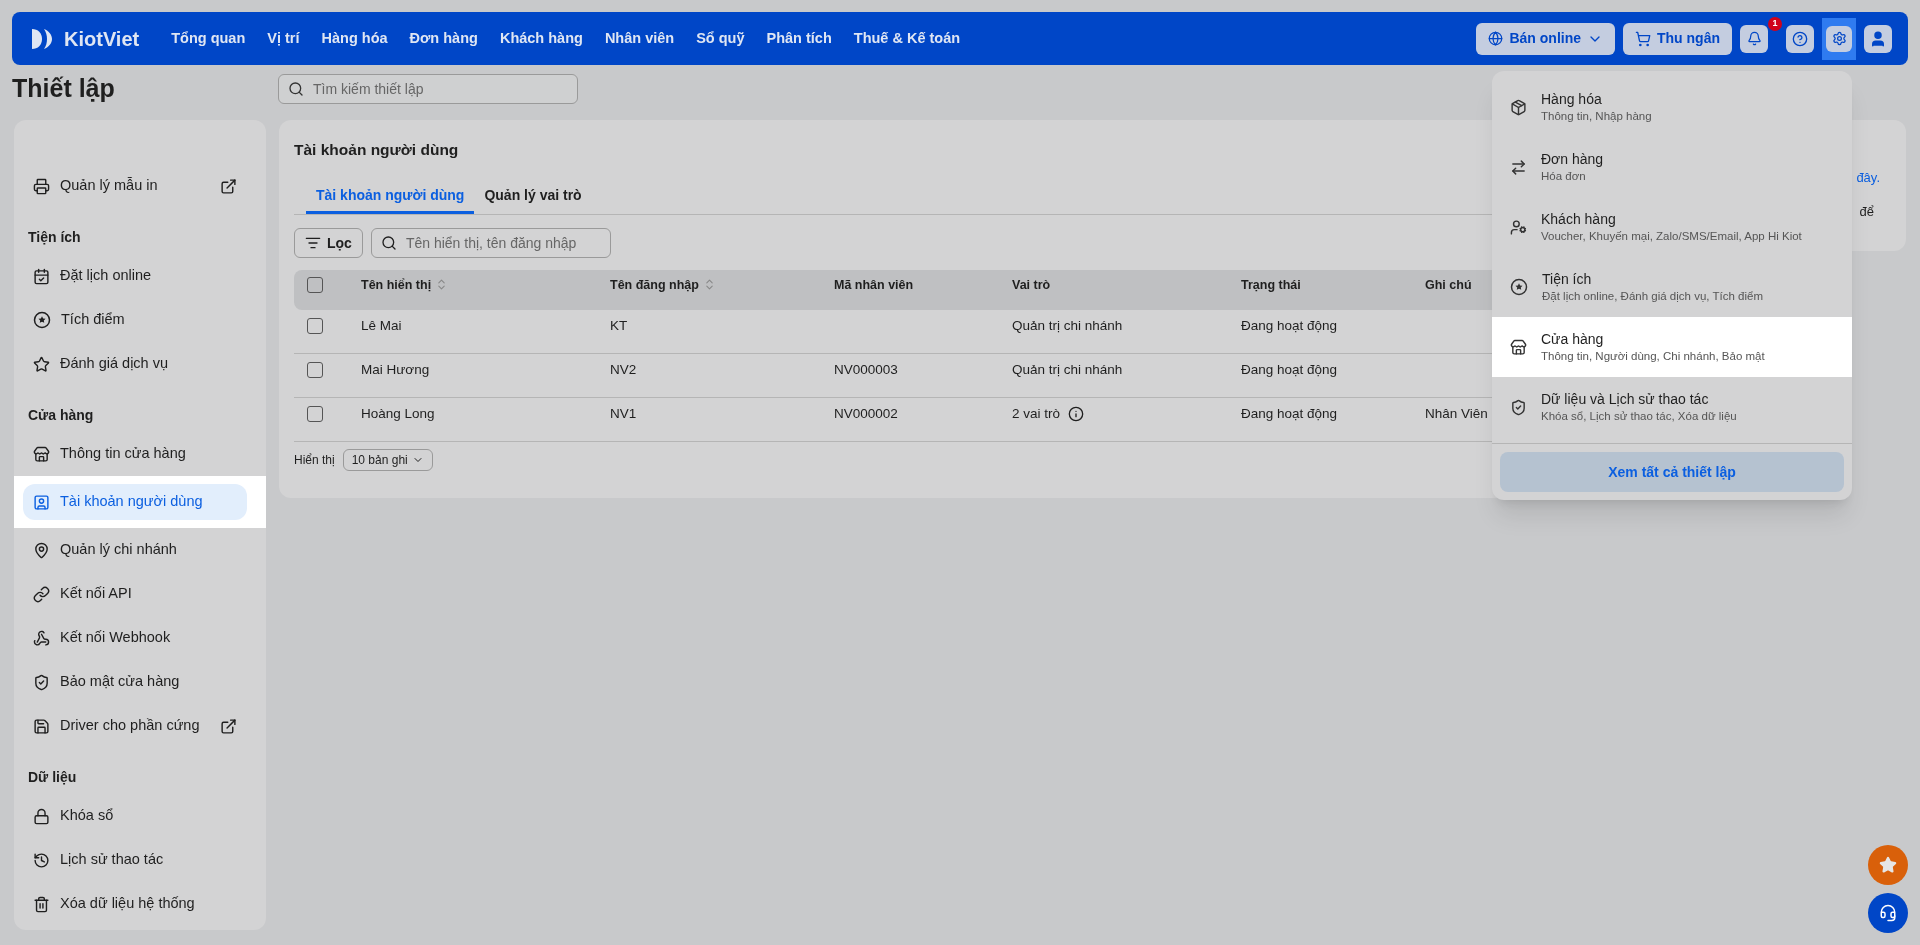  I want to click on menu-item-subtitle: Thông tin, Nhập hàng, so click(1596, 116).